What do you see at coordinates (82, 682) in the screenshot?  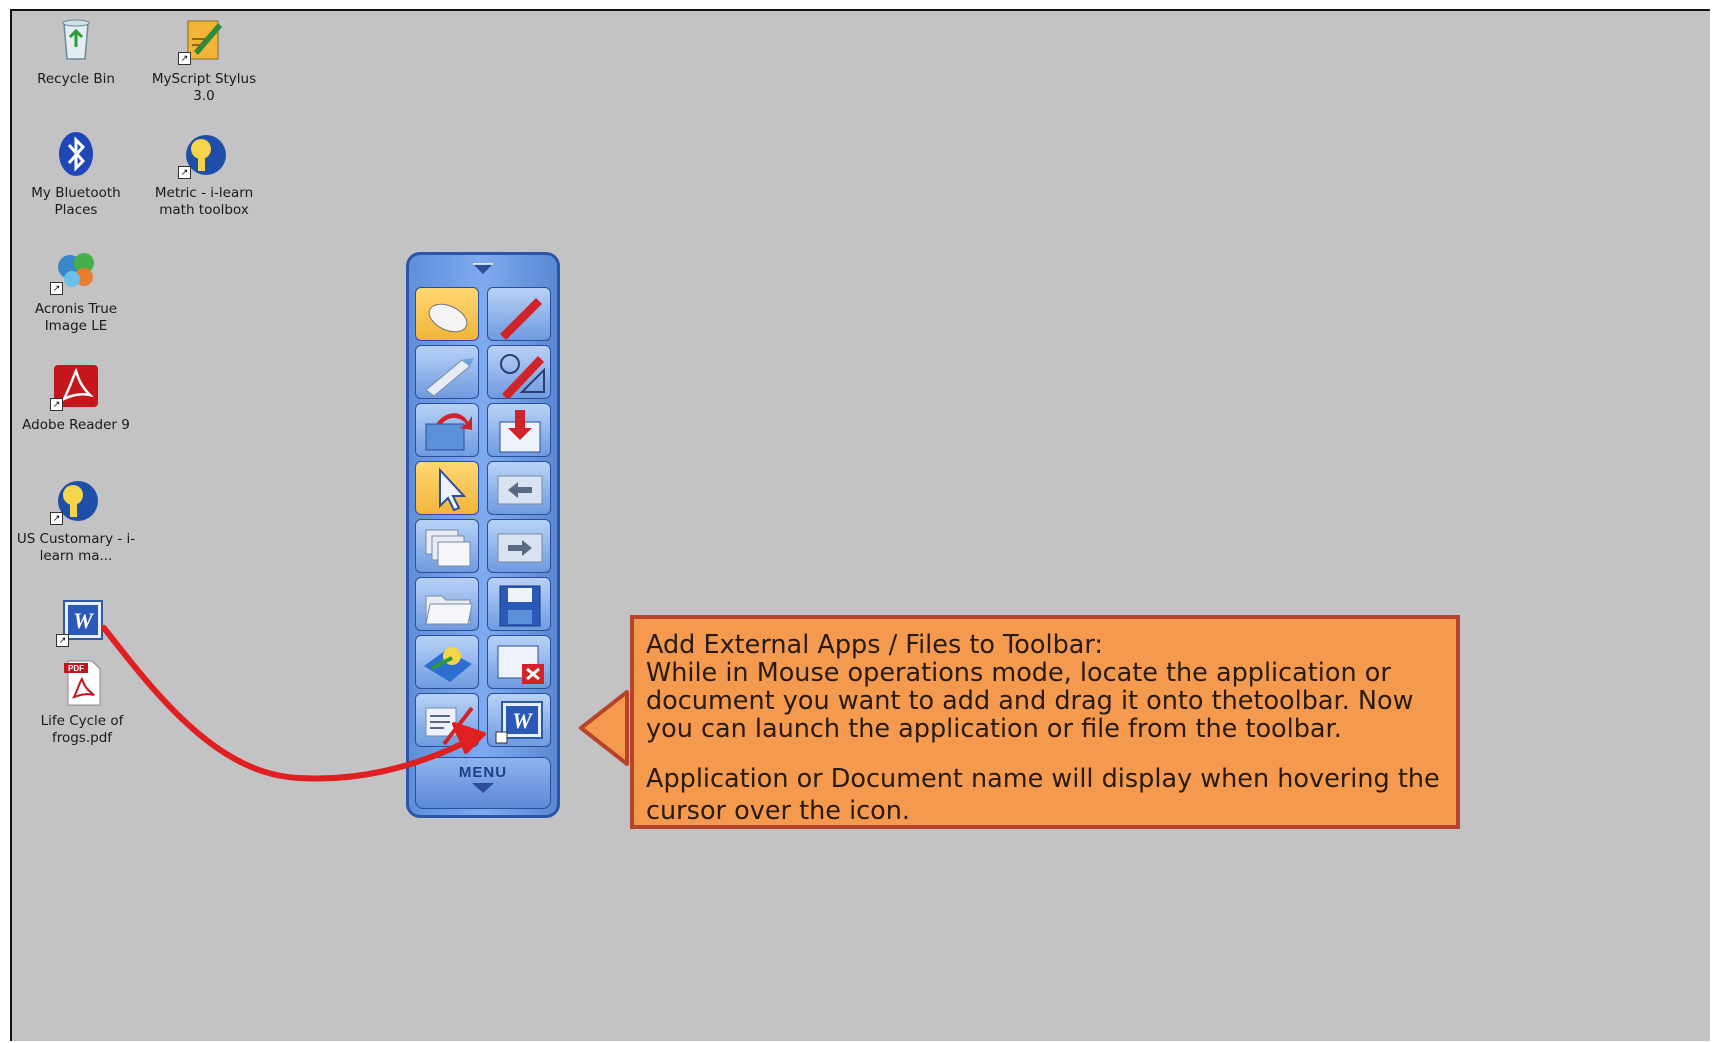 I see `pdf-file-icon: PDF` at bounding box center [82, 682].